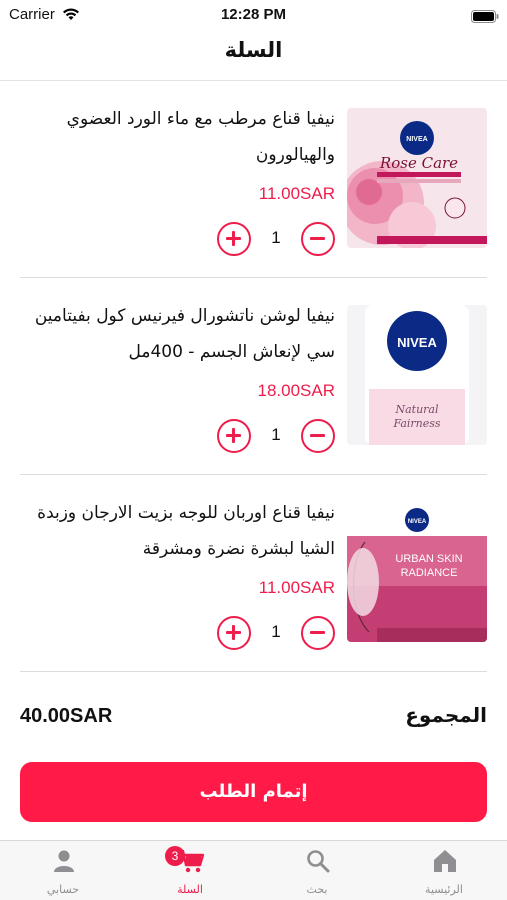 The image size is (507, 900). Describe the element at coordinates (66, 716) in the screenshot. I see `total-value: 40.00SAR` at that location.